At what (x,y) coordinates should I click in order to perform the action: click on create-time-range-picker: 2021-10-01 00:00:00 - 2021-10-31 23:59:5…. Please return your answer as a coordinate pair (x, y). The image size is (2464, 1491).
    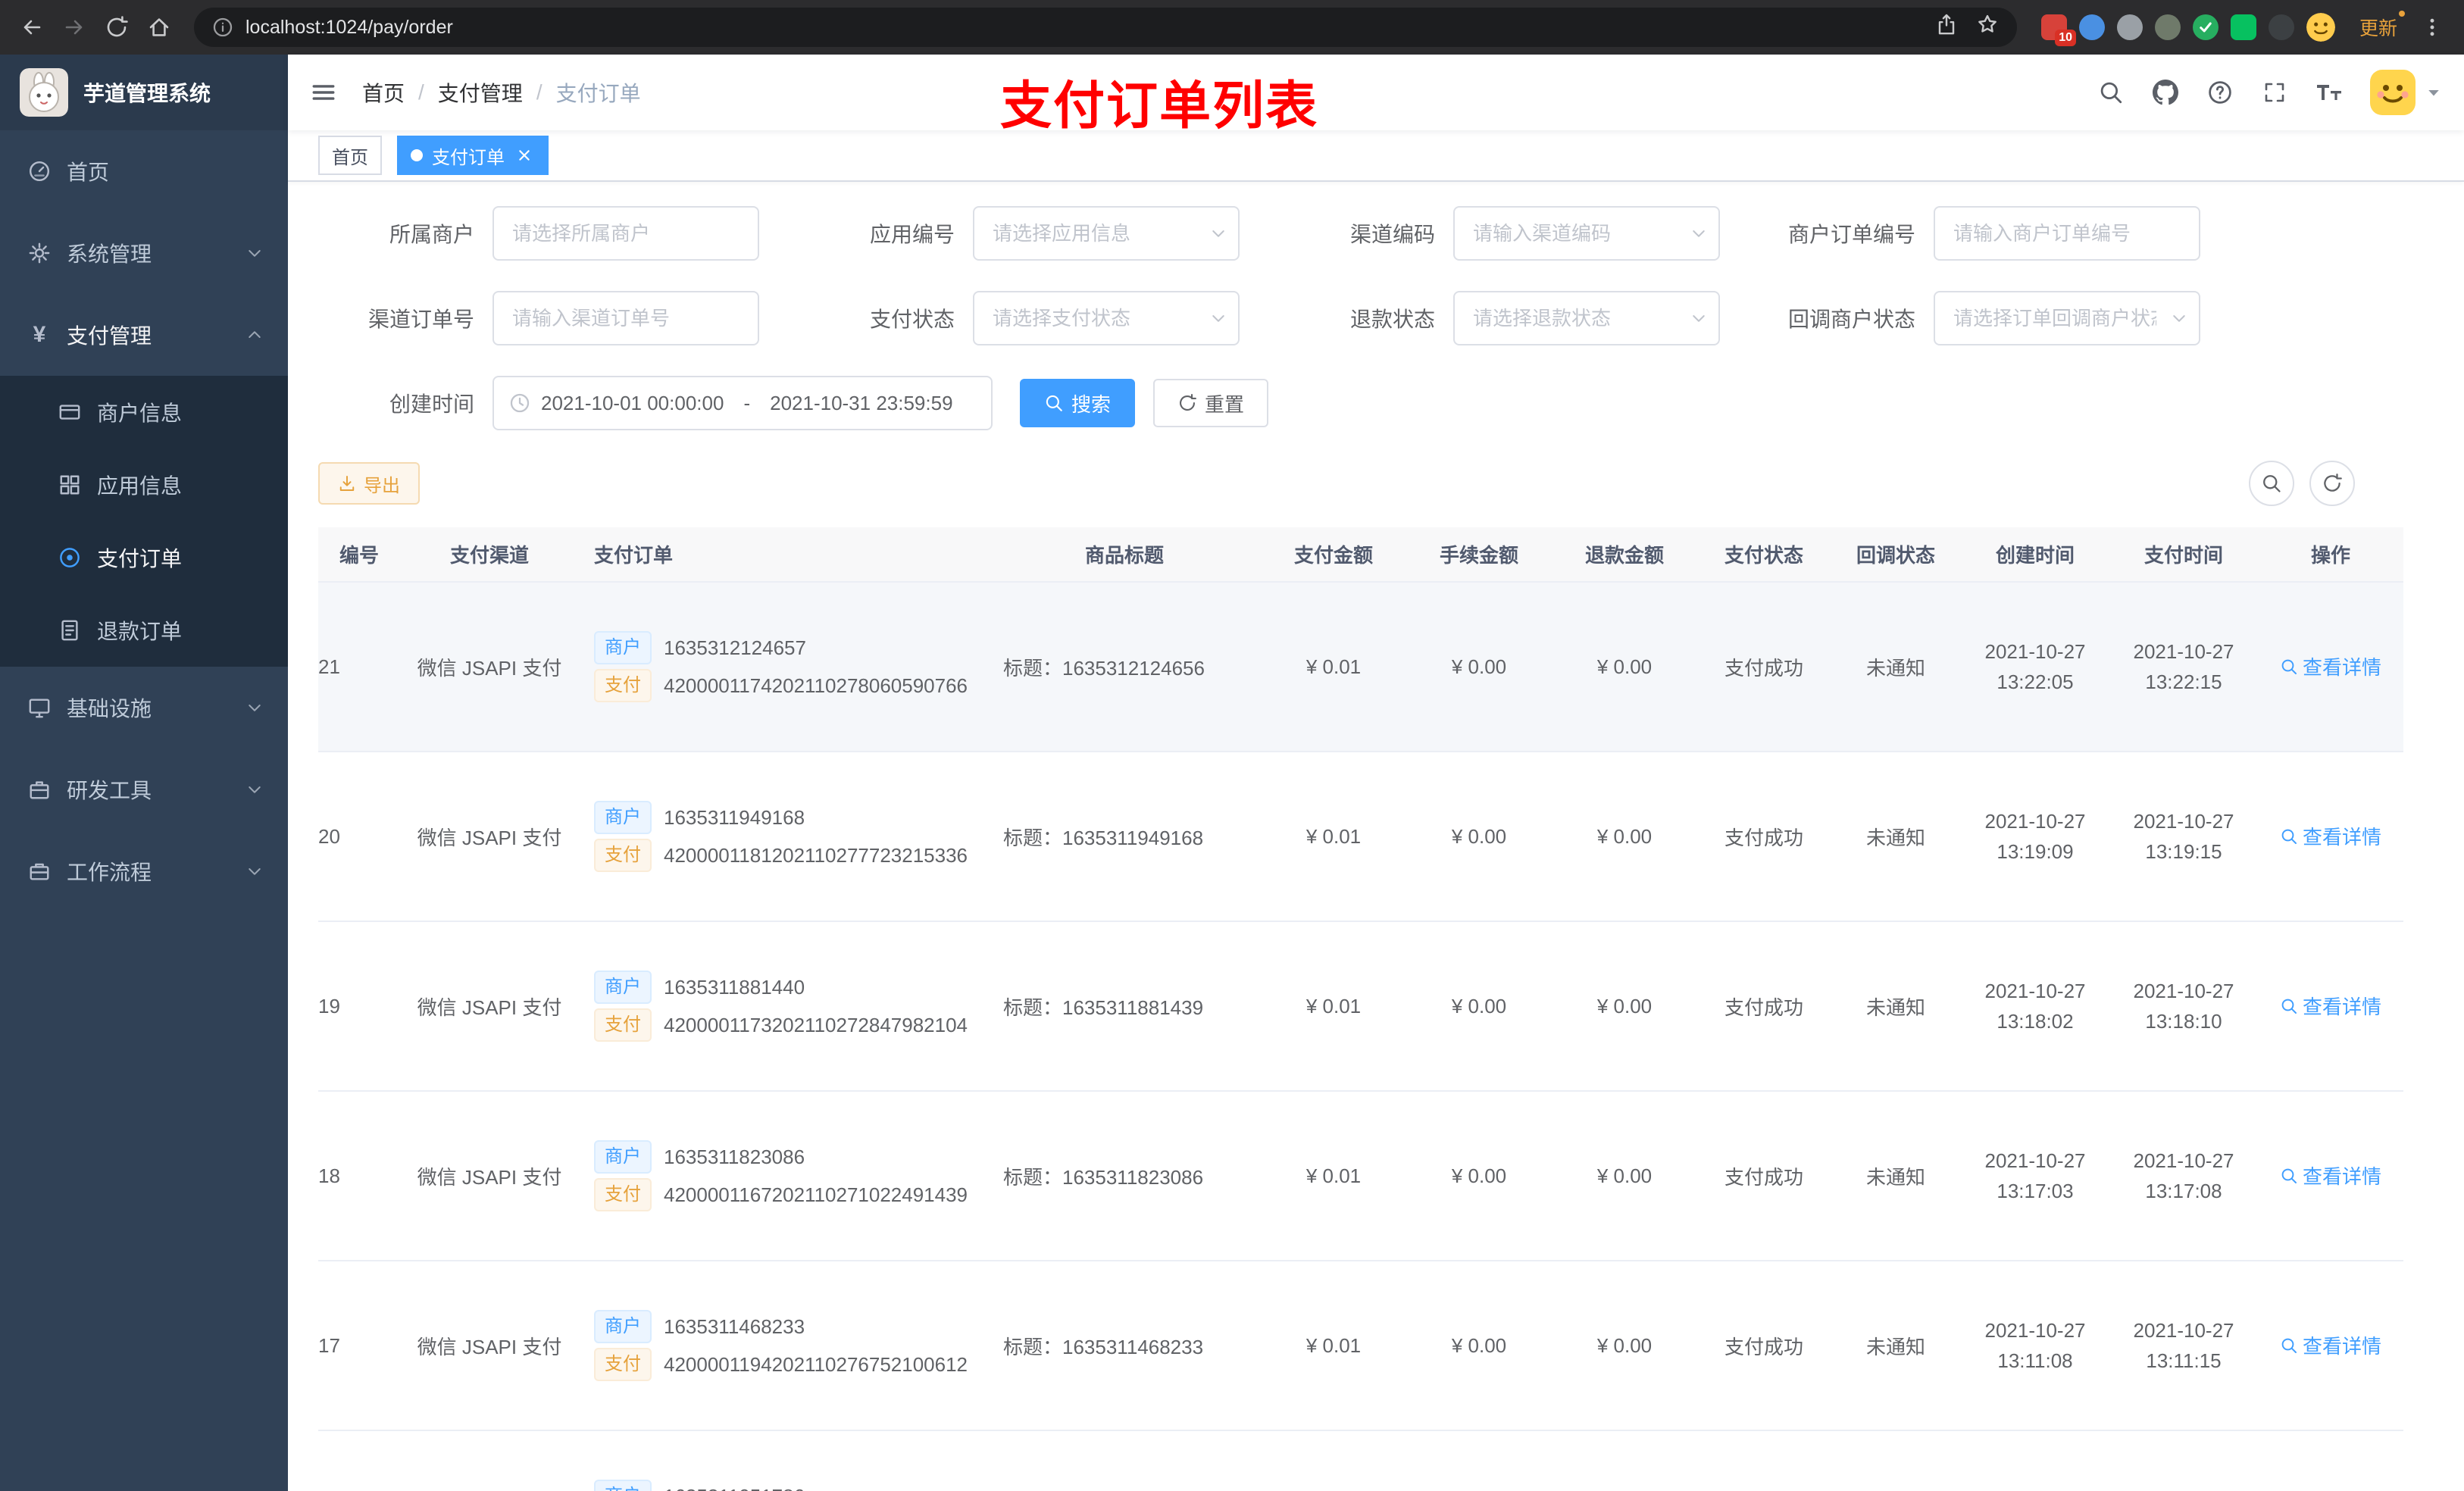
    Looking at the image, I should click on (742, 403).